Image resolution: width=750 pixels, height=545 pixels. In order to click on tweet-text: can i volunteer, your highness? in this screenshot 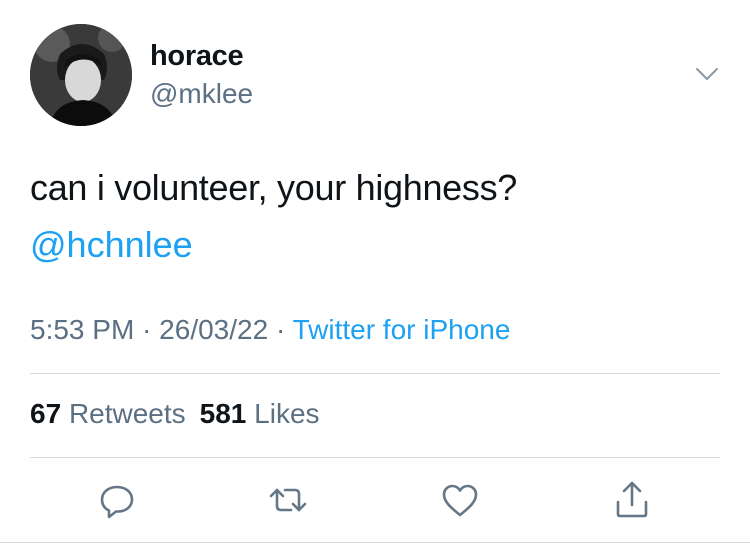, I will do `click(274, 187)`.